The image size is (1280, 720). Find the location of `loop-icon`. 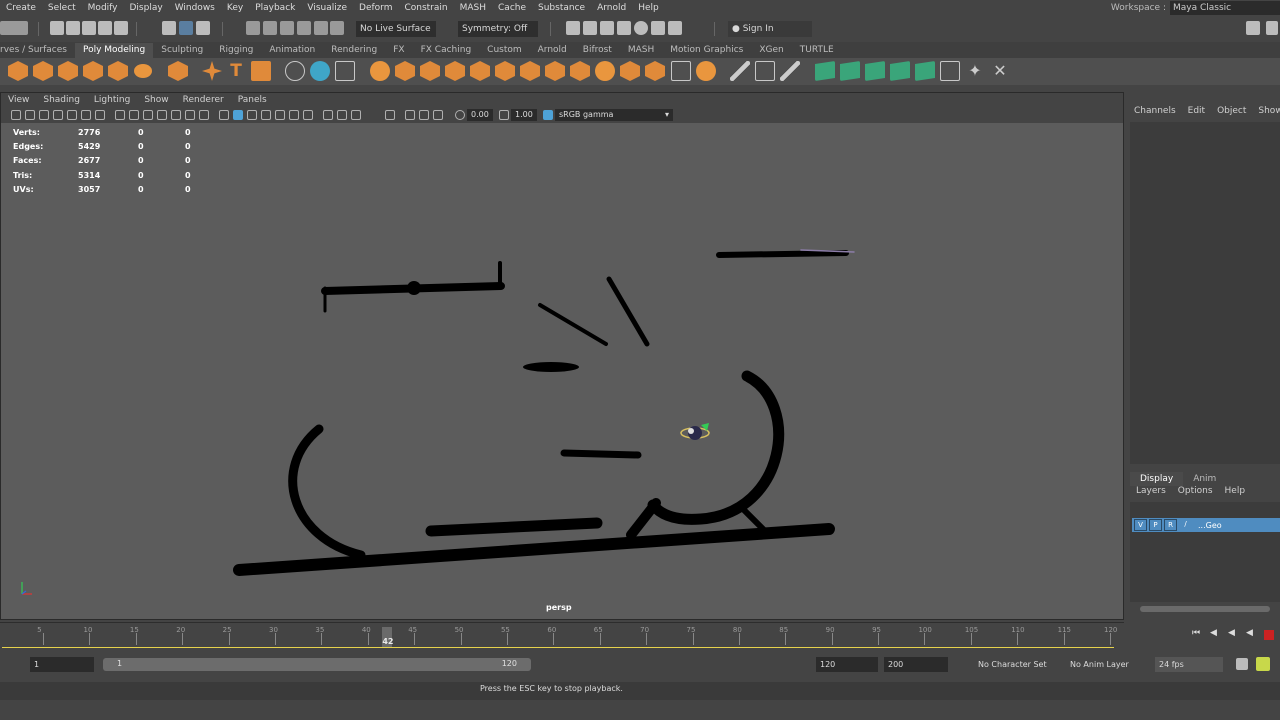

loop-icon is located at coordinates (1242, 664).